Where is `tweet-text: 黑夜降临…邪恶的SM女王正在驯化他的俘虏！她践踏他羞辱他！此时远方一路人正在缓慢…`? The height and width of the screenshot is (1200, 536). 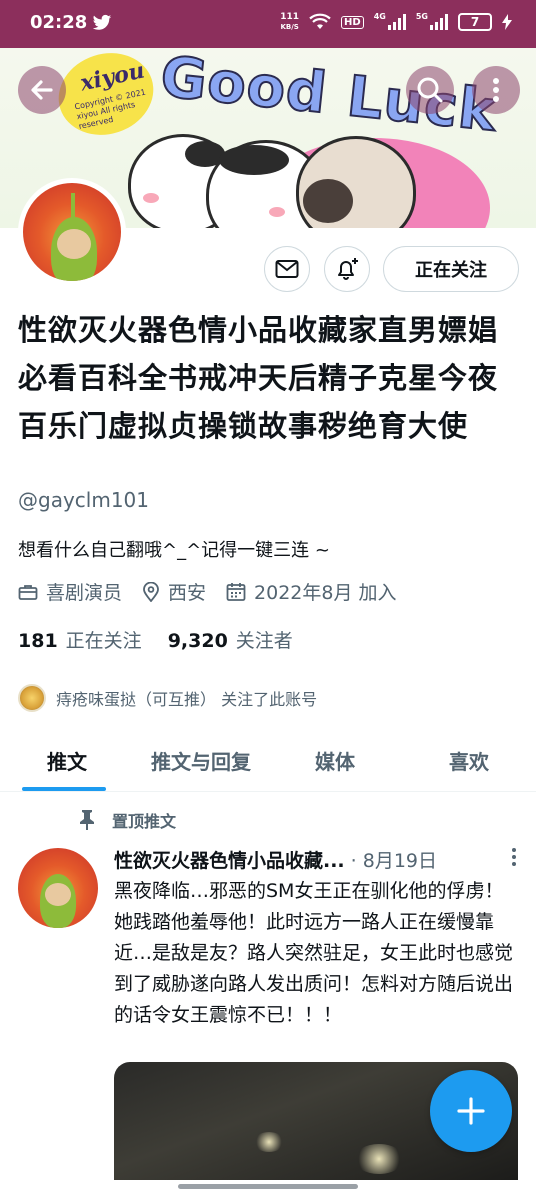 tweet-text: 黑夜降临…邪恶的SM女王正在驯化他的俘虏！她践踏他羞辱他！此时远方一路人正在缓慢… is located at coordinates (314, 953).